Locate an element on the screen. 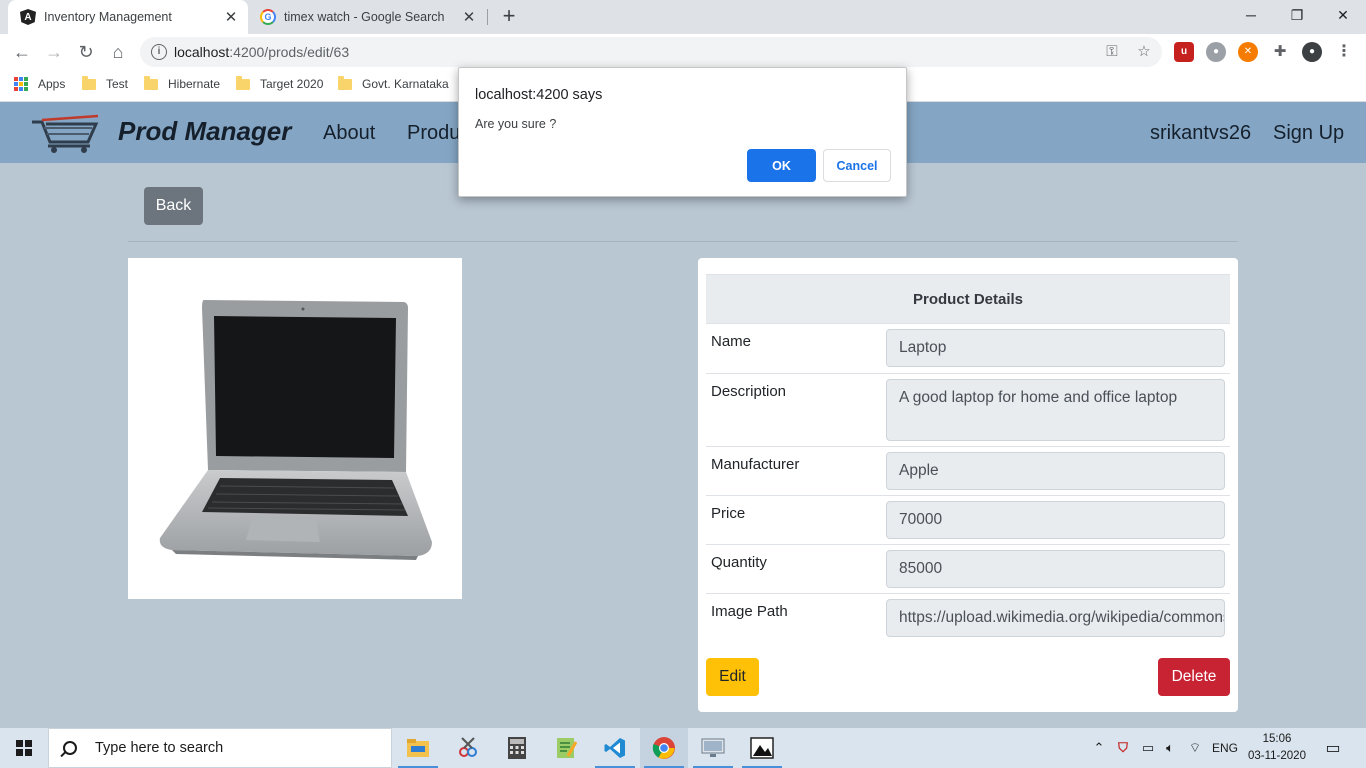 The height and width of the screenshot is (768, 1366). remote-desktop-icon is located at coordinates (713, 748).